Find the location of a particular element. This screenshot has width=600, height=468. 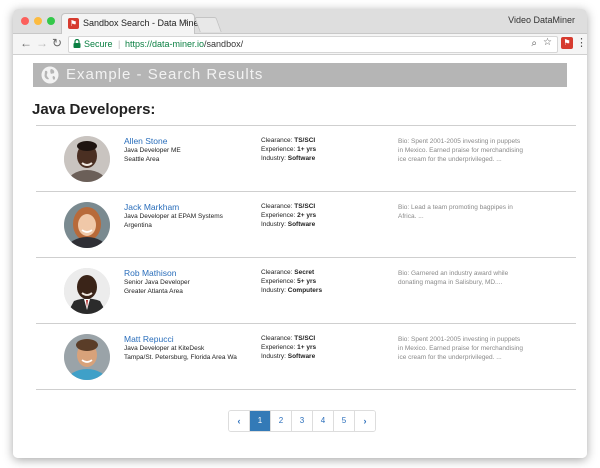

candidate-name-link: Jack Markham is located at coordinates (151, 207).